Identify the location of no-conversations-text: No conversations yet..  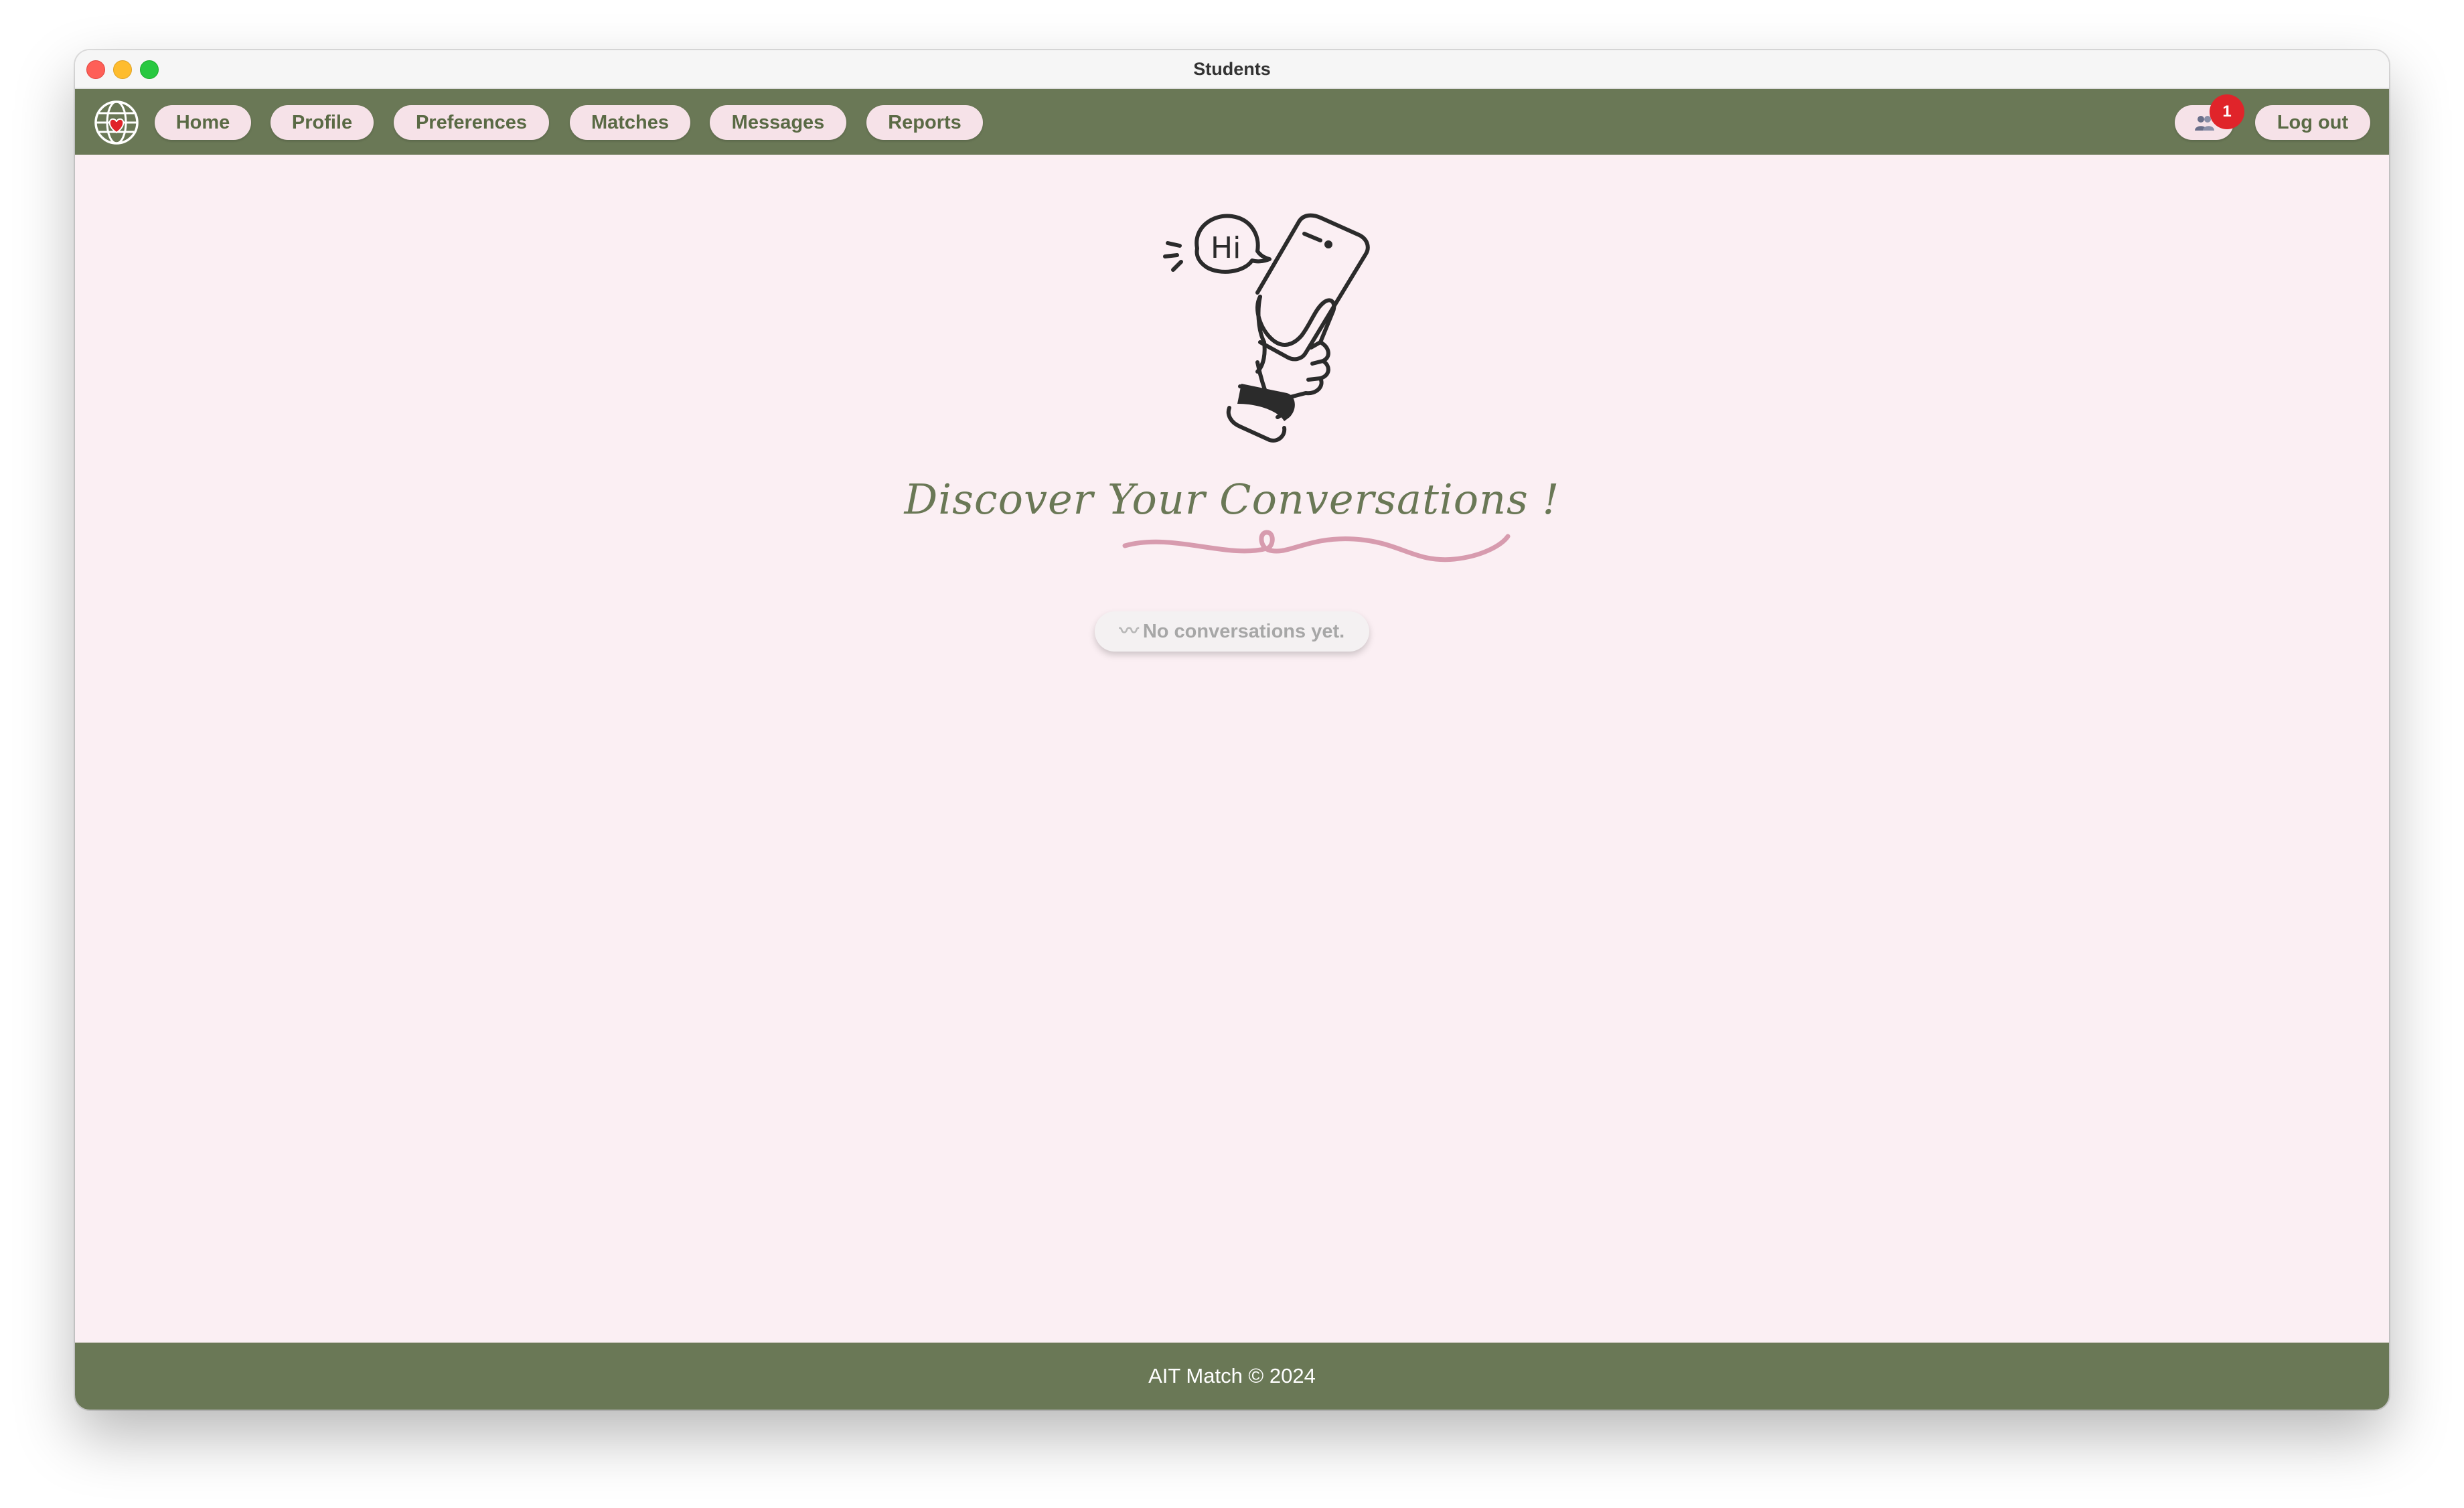
(1243, 632).